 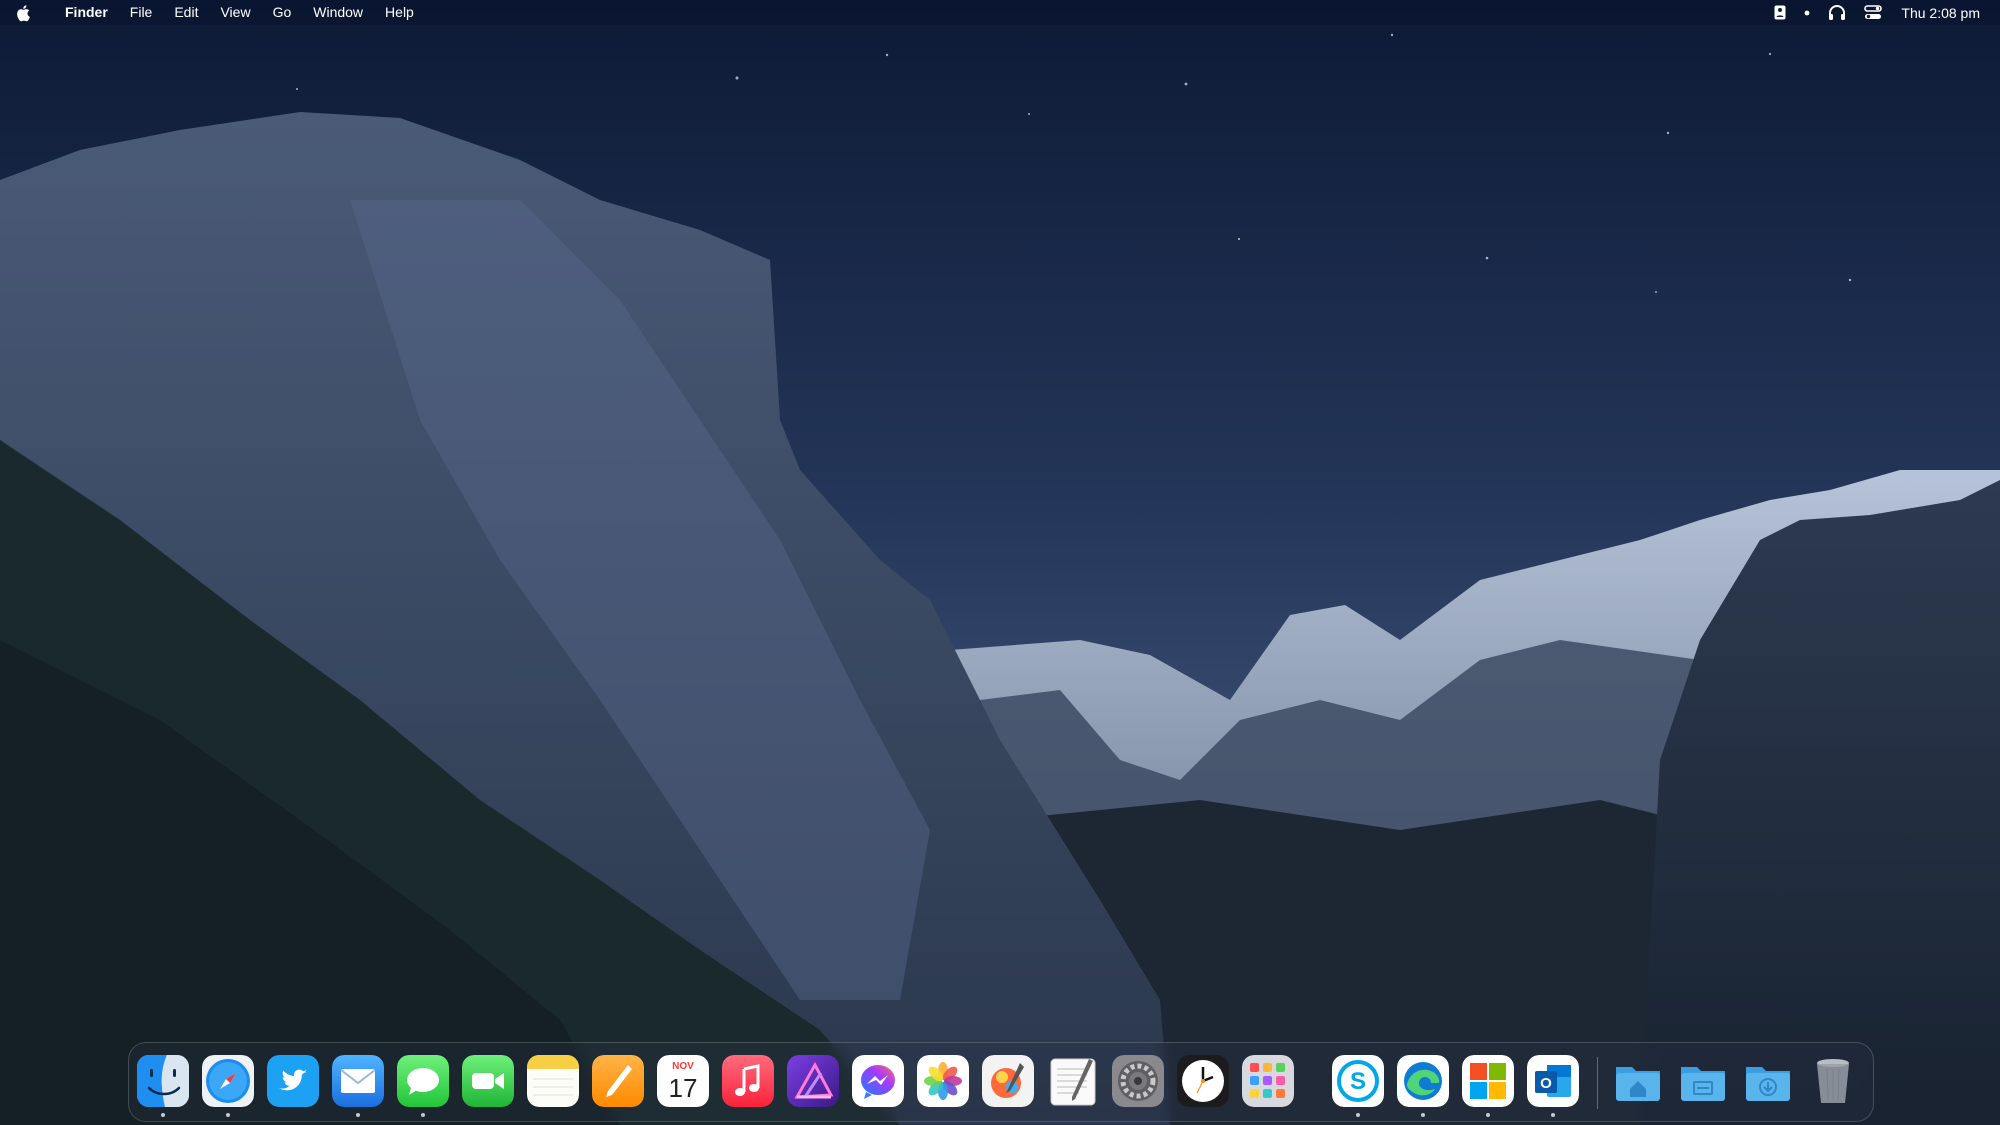 I want to click on twitter-icon, so click(x=293, y=1081).